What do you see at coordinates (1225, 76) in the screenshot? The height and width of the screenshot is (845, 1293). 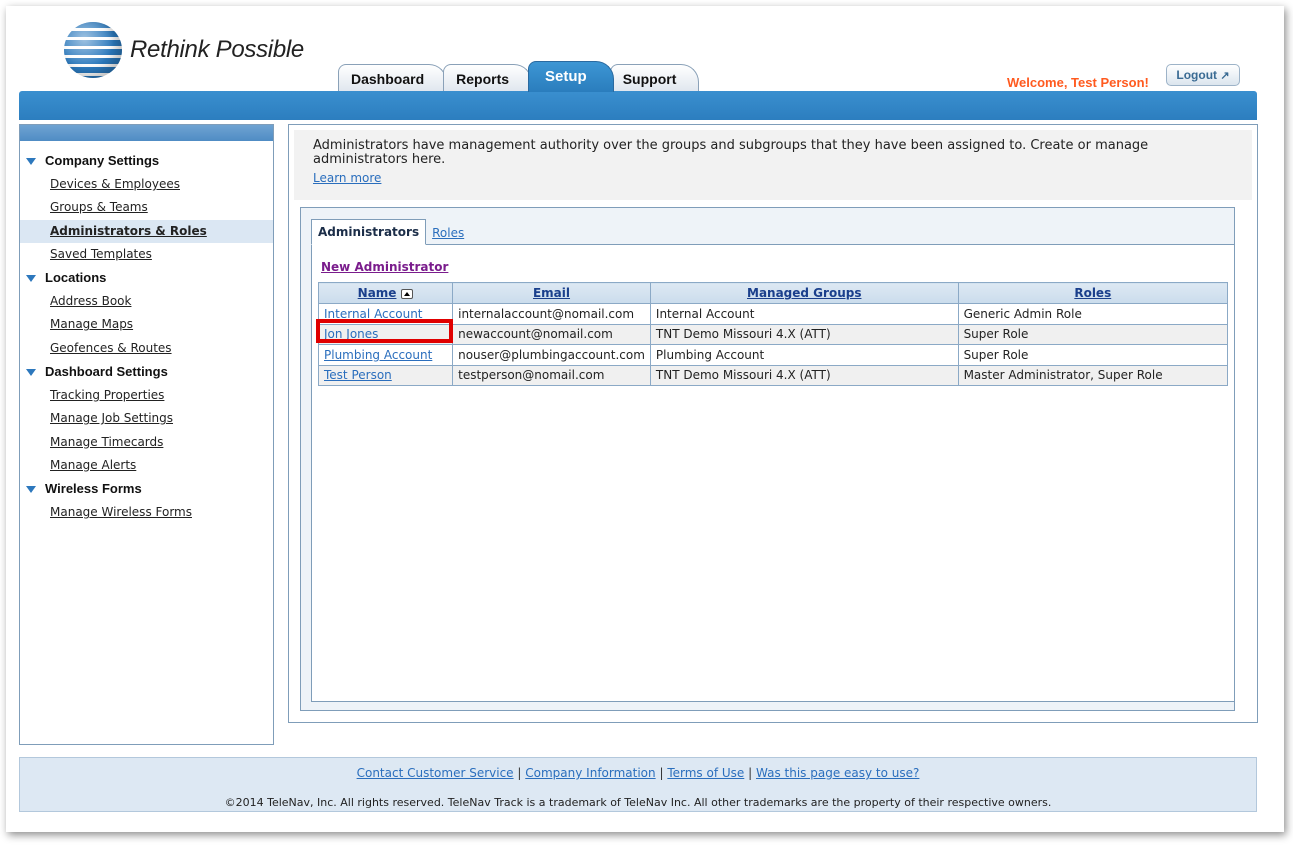 I see `logout-arrow-icon: ↗` at bounding box center [1225, 76].